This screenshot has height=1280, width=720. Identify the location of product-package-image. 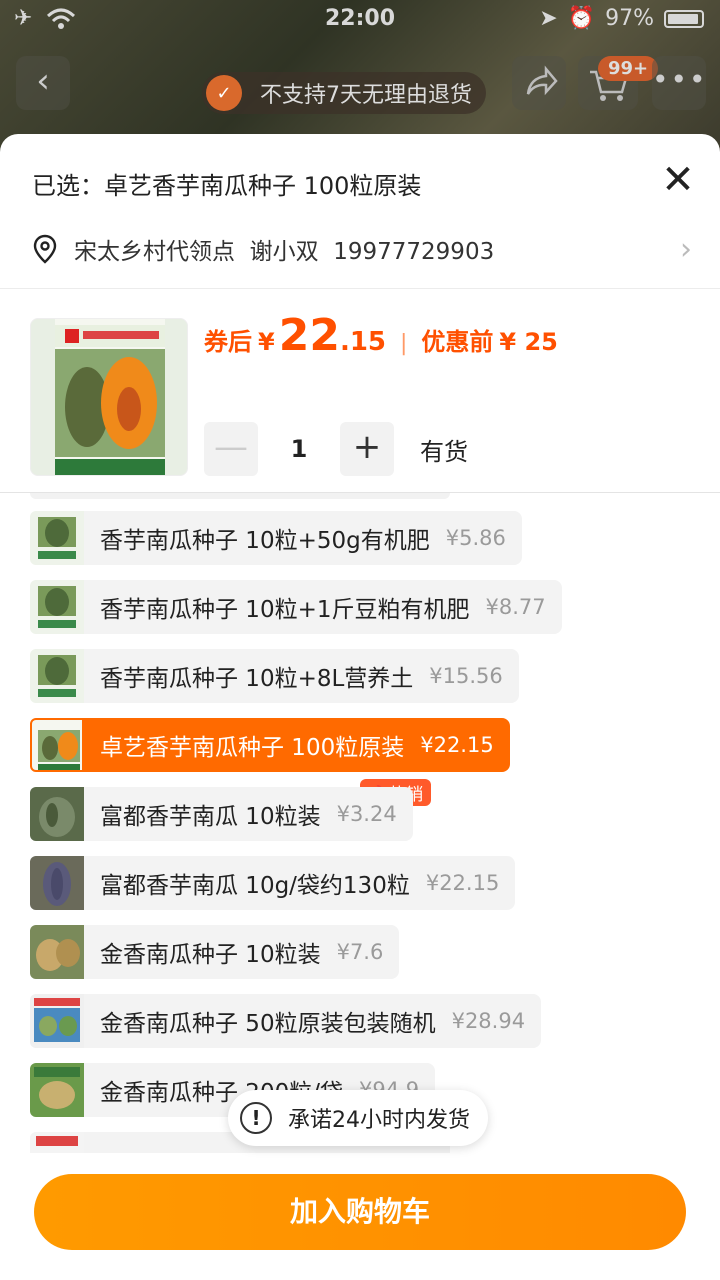
(110, 397).